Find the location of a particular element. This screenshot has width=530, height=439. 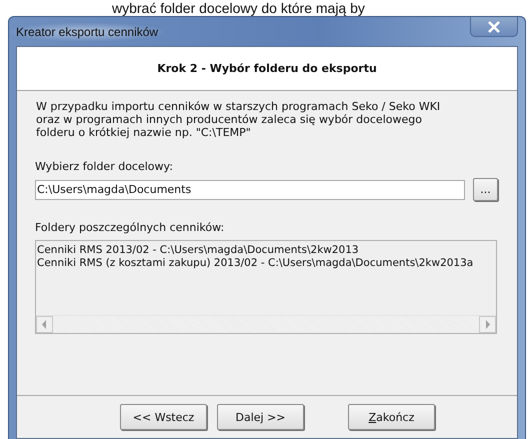

list-item: Cenniki RMS (z kosztami zakupu) 2013/02 - C:\Users\magda\Documents\2kw2013a is located at coordinates (266, 263).